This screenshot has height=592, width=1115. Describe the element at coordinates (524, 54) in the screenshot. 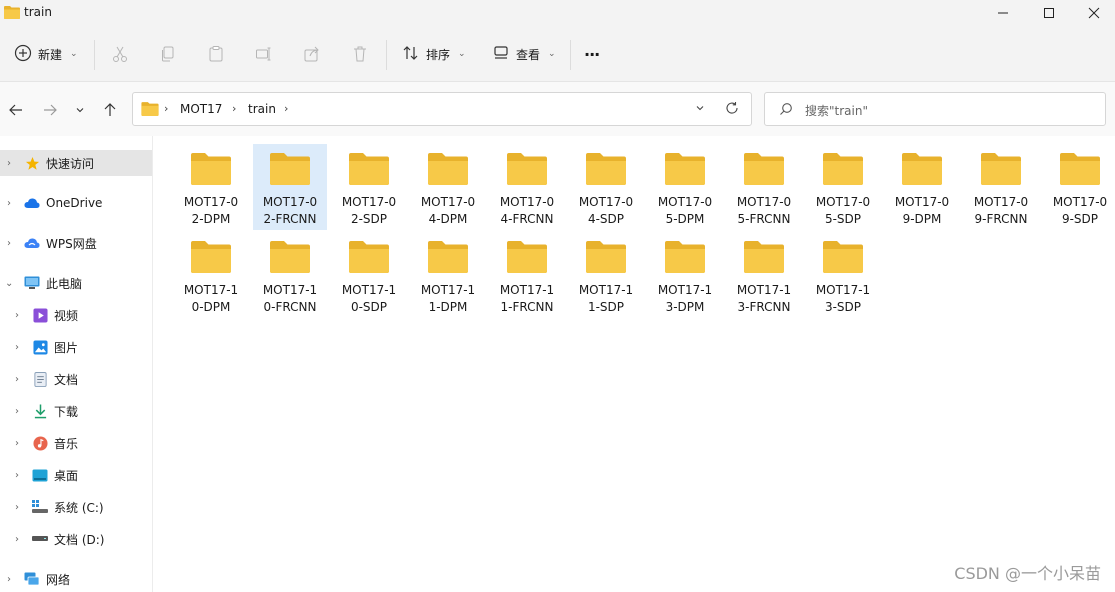

I see `view-button: 查看 ⌄` at that location.